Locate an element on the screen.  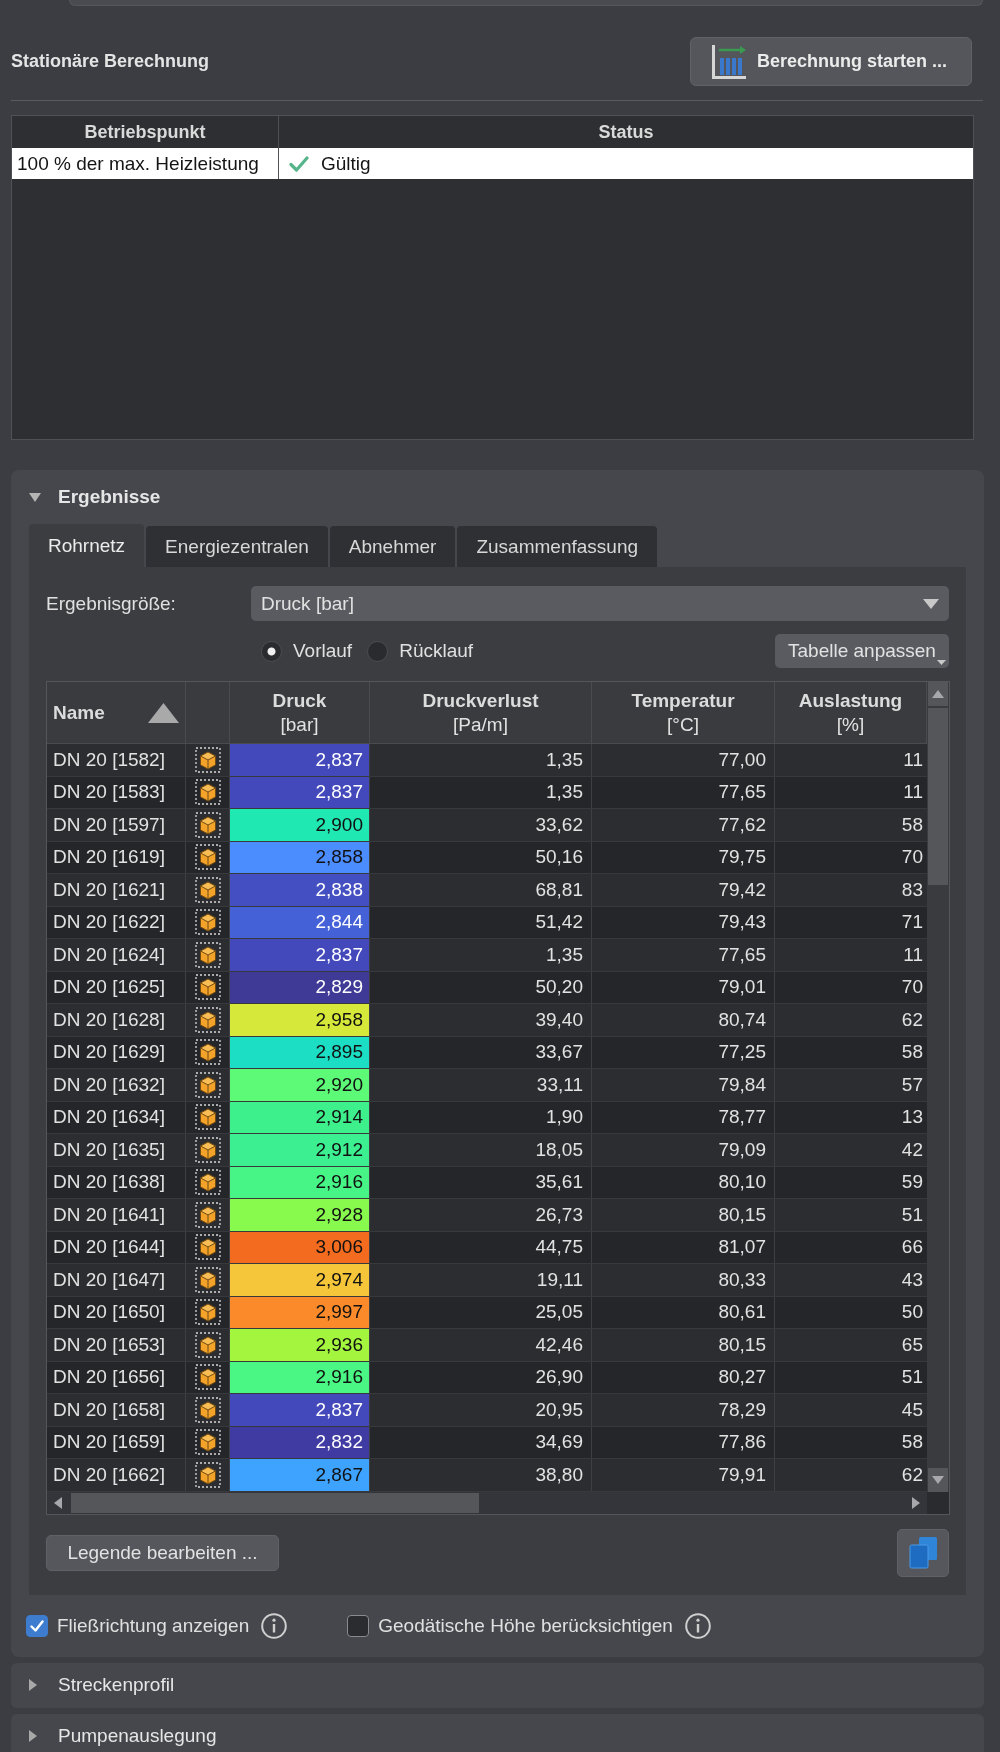
table-row: DN 20 [1629] 2,895 33,67 77,25 58 is located at coordinates (487, 1052).